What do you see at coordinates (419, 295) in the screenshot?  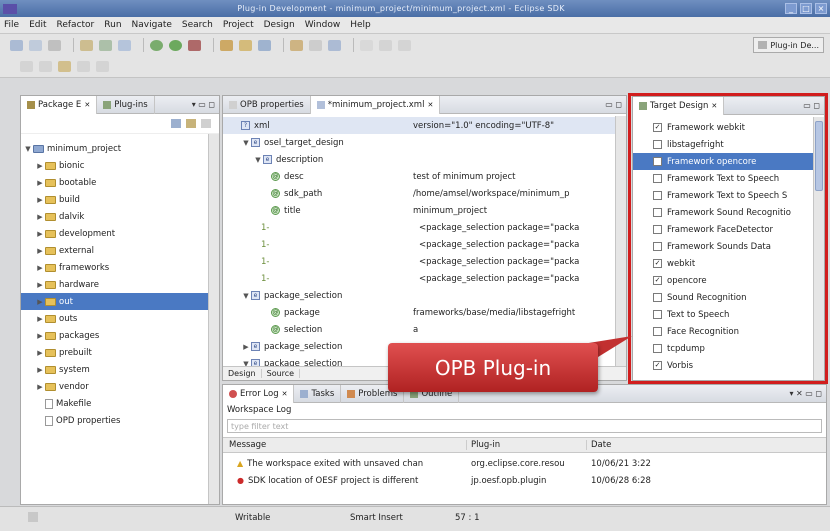 I see `xml-node-row: ▼ e package_selection` at bounding box center [419, 295].